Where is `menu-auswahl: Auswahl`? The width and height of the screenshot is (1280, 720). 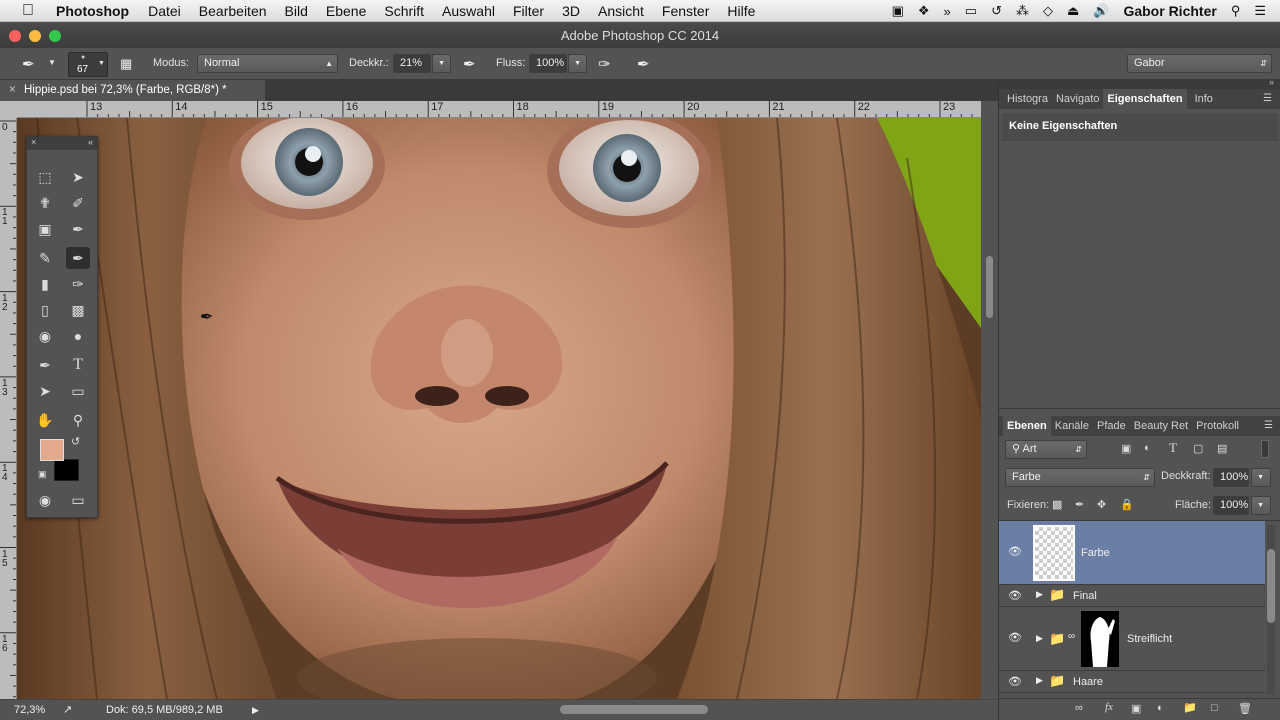 menu-auswahl: Auswahl is located at coordinates (468, 11).